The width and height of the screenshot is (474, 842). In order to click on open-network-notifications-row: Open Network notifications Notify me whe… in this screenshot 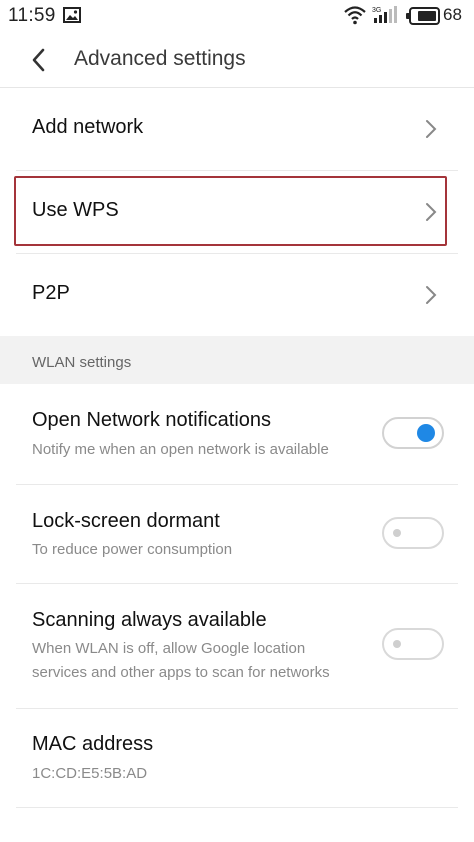, I will do `click(237, 434)`.